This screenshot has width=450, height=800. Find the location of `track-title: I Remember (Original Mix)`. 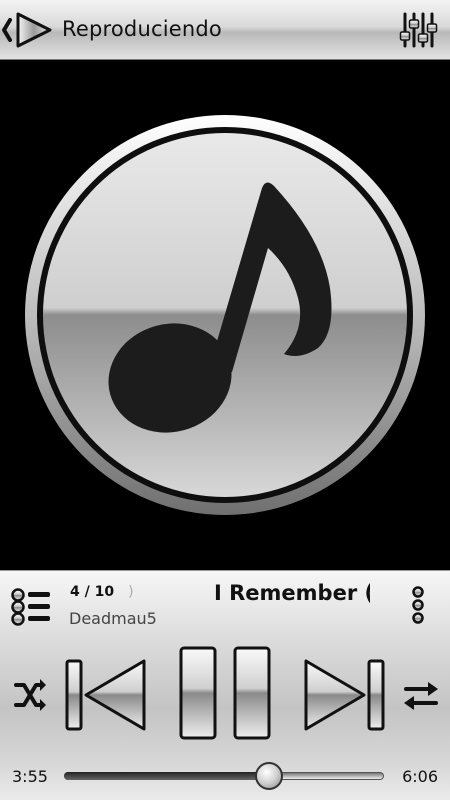

track-title: I Remember (Original Mix) is located at coordinates (292, 593).